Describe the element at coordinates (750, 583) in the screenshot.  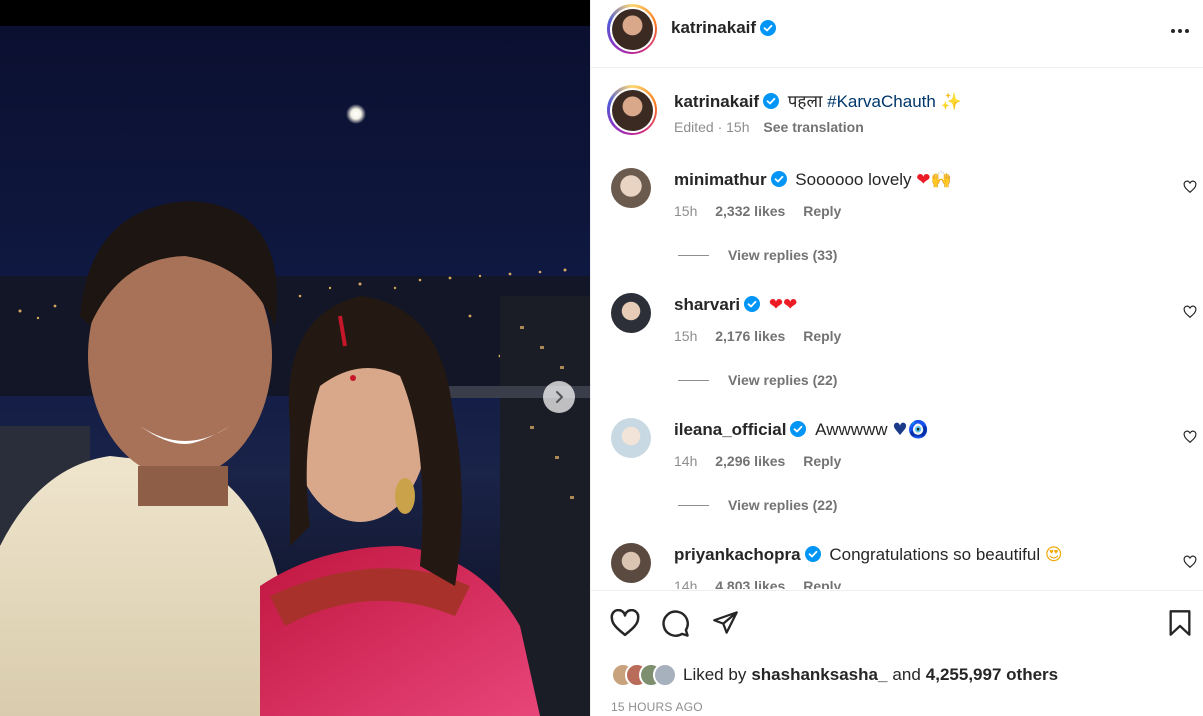
I see `comment-likes: 4,803 likes` at that location.